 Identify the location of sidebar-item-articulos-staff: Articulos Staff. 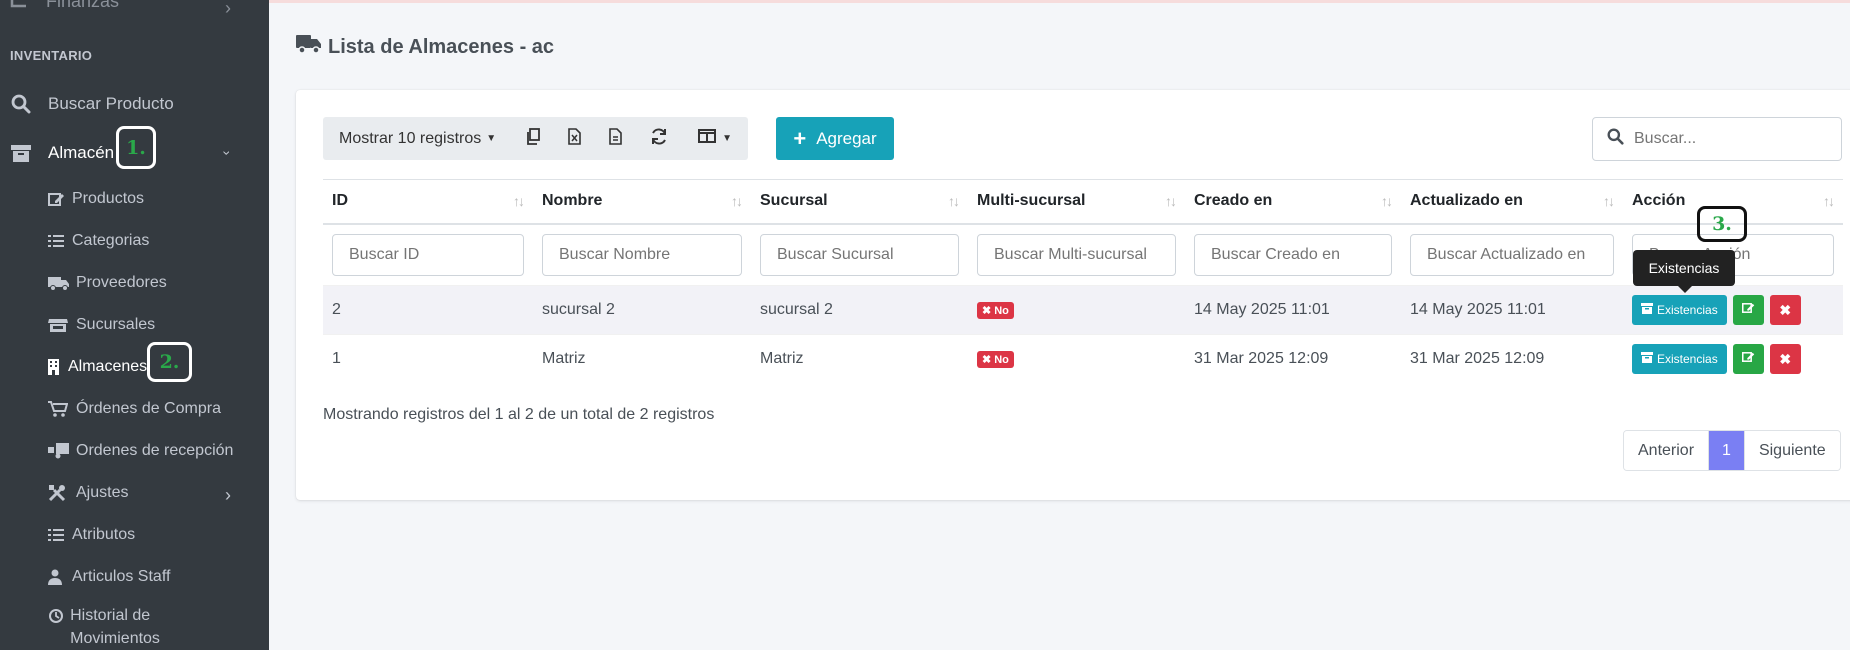
(109, 577).